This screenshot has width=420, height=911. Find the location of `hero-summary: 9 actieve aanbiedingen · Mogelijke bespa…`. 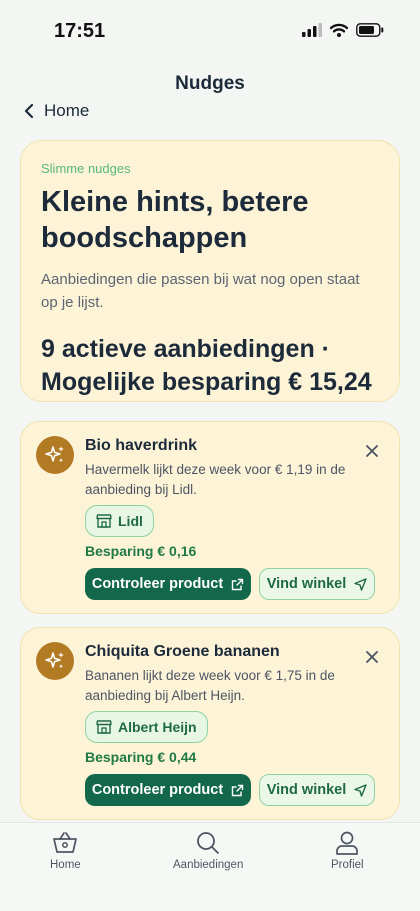

hero-summary: 9 actieve aanbiedingen · Mogelijke bespa… is located at coordinates (206, 365).